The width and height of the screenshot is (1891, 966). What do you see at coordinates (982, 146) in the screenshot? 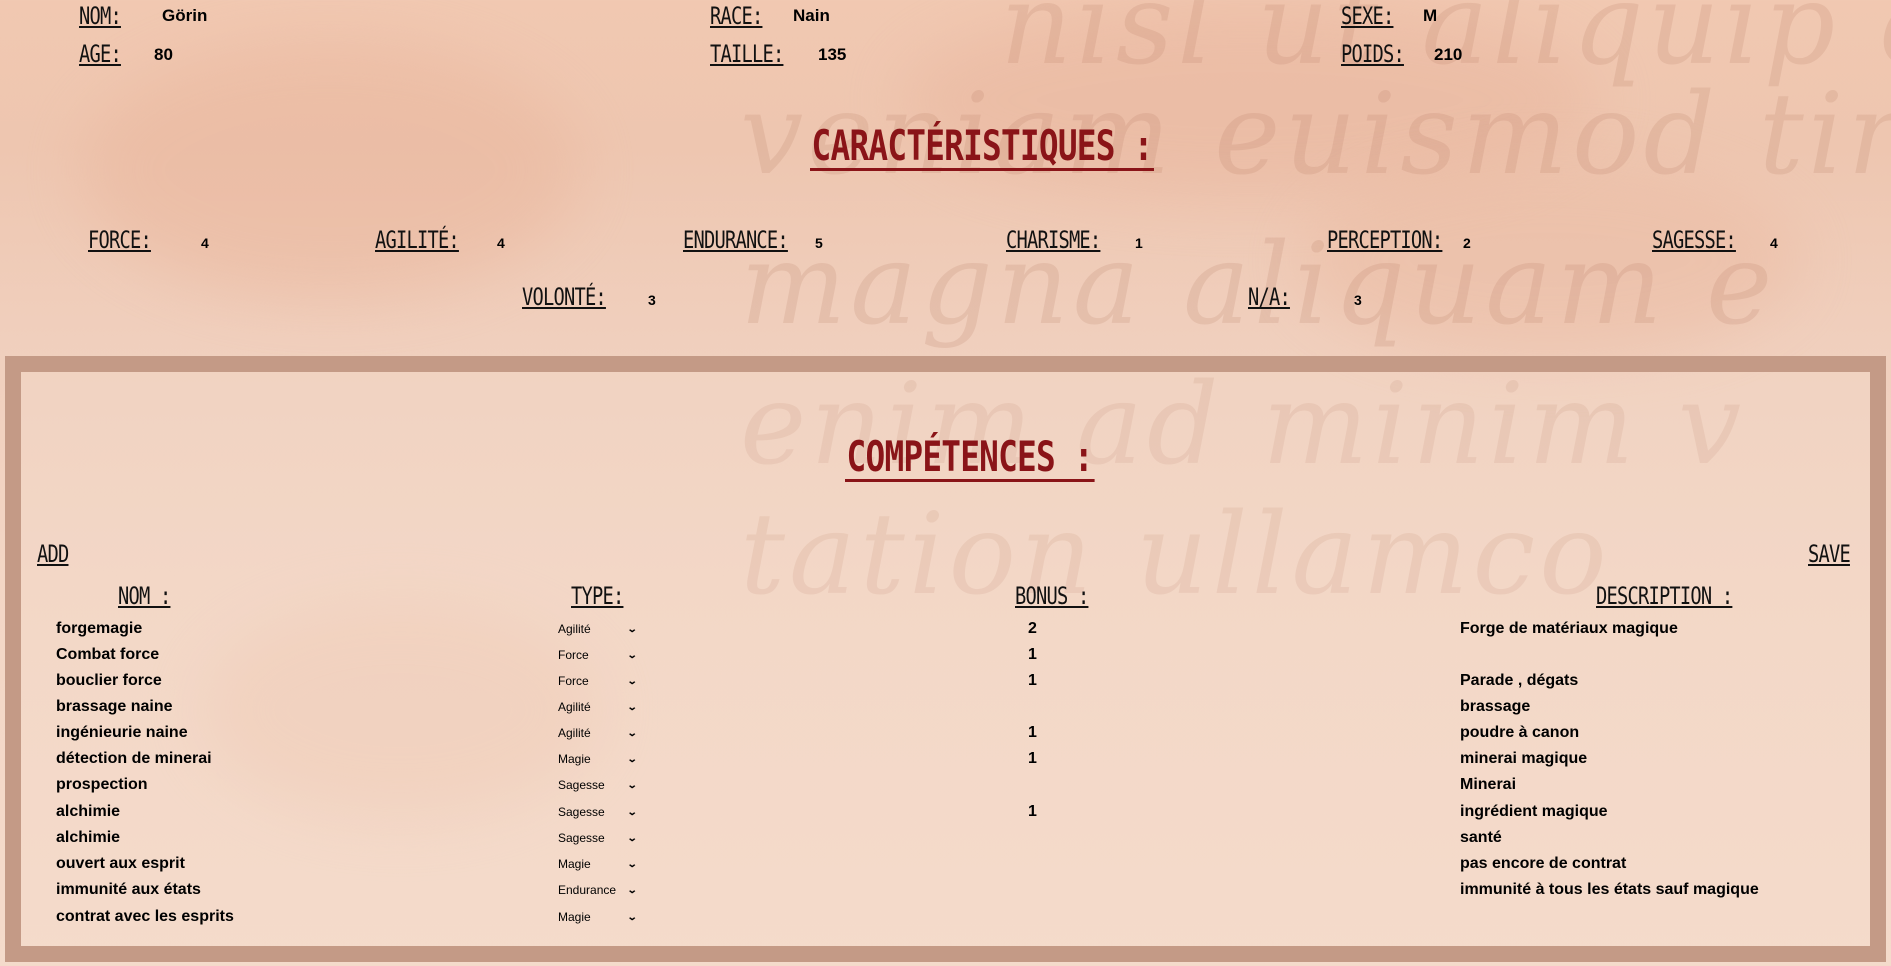
I see `caracteristiques-title: CARACTÉRISTIQUES :` at bounding box center [982, 146].